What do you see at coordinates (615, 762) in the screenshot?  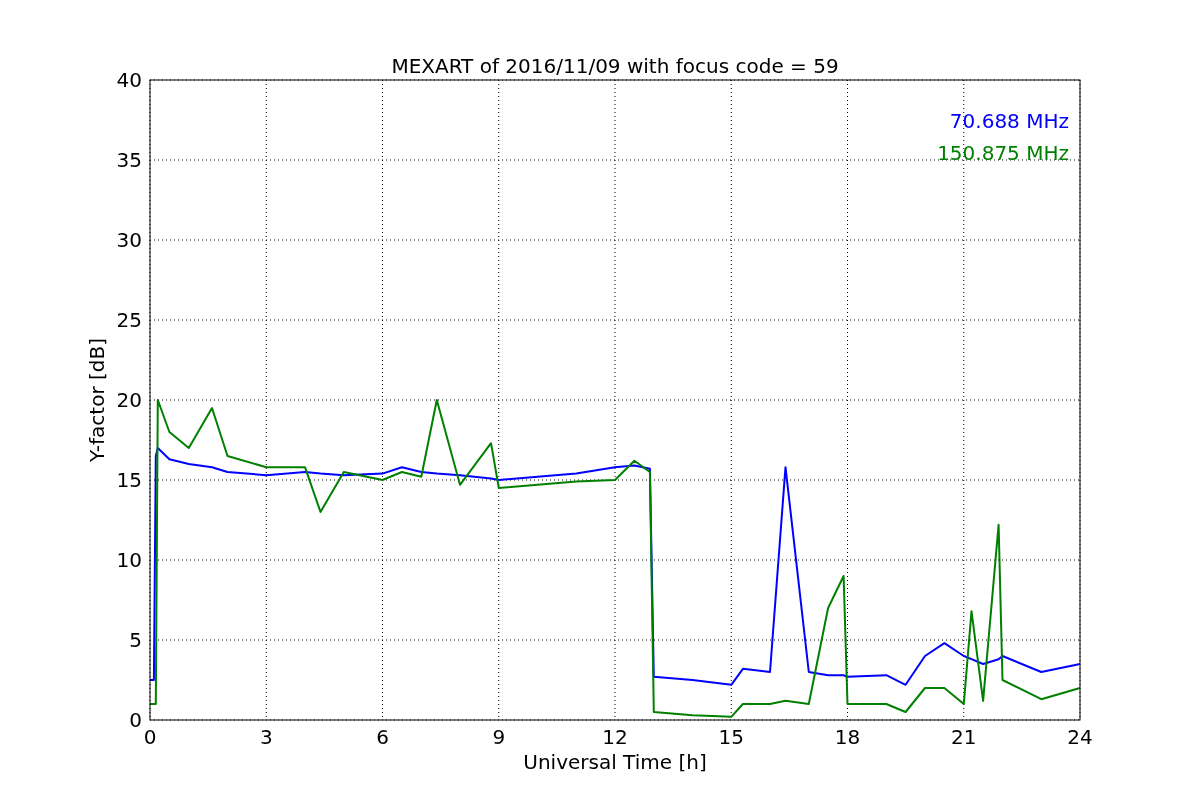 I see `x-axis-label: Universal Time [h]` at bounding box center [615, 762].